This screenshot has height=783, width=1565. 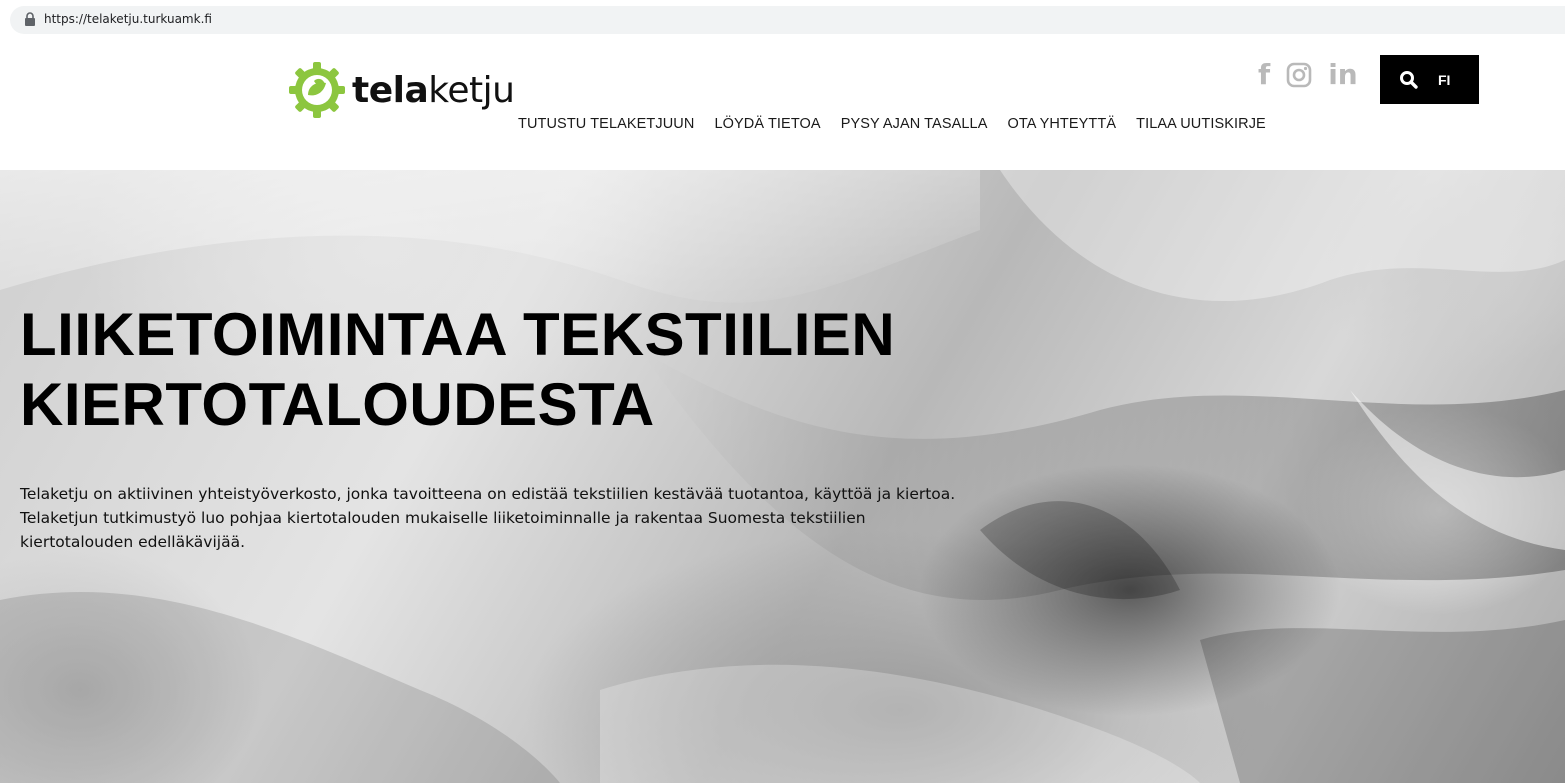 I want to click on browser-address-bar: https://telaketju.turkuamk.fi, so click(x=782, y=19).